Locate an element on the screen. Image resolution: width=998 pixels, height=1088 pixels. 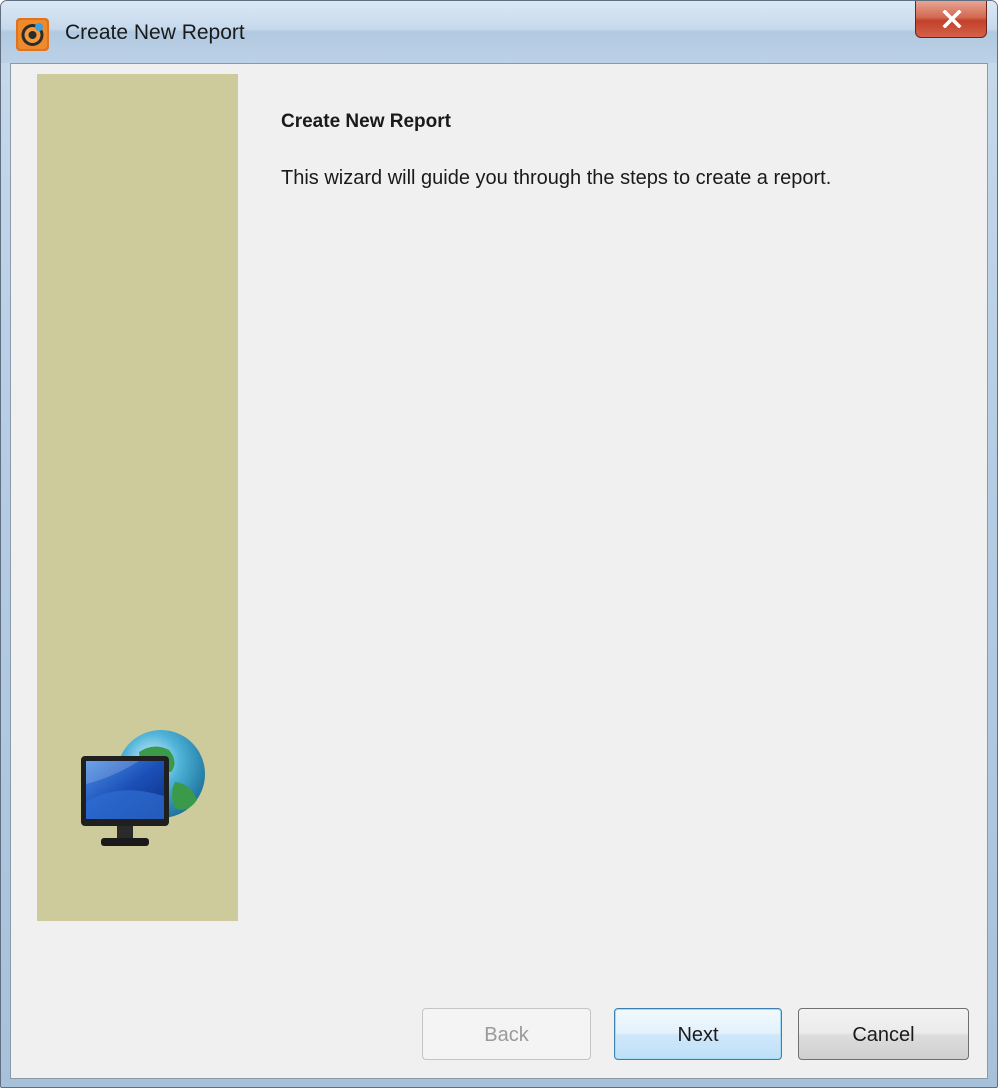
close-button is located at coordinates (951, 19).